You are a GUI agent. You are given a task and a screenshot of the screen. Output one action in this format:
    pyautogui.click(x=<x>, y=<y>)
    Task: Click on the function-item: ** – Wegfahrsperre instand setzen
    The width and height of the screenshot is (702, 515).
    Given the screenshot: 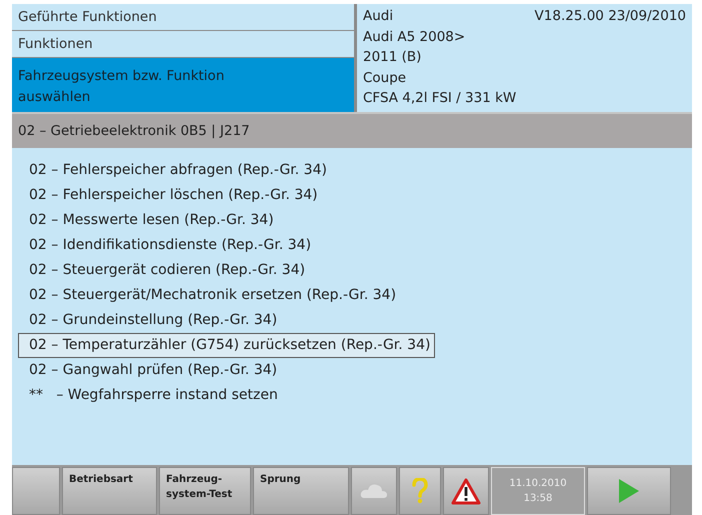 What is the action you would take?
    pyautogui.click(x=150, y=395)
    